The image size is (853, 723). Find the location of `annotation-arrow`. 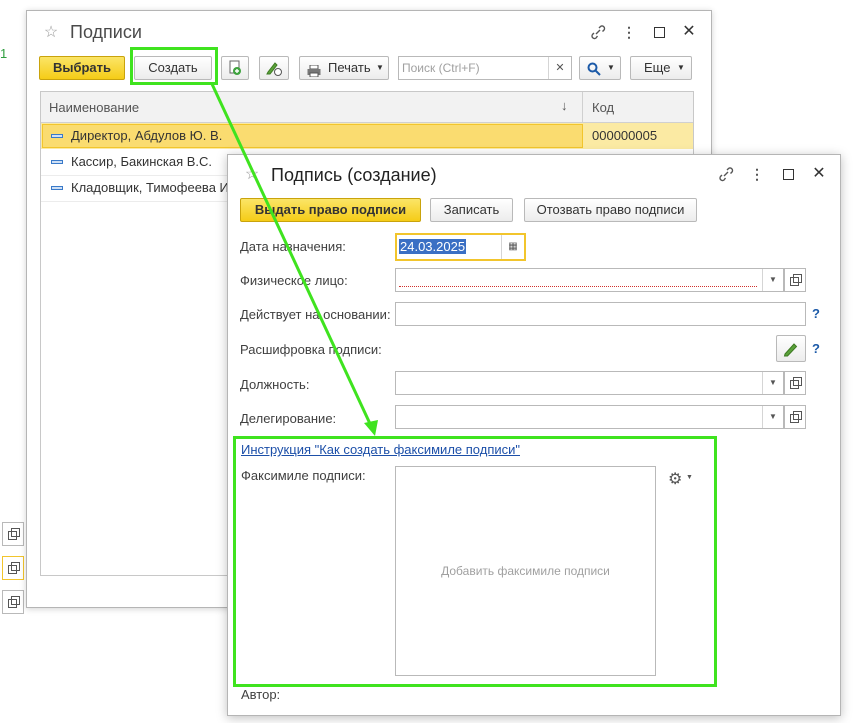

annotation-arrow is located at coordinates (294, 259).